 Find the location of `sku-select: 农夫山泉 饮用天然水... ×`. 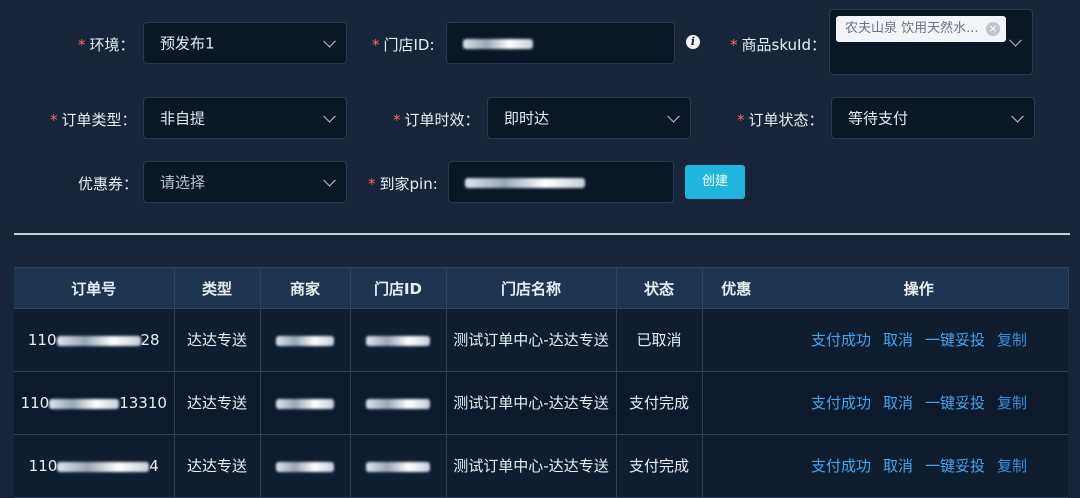

sku-select: 农夫山泉 饮用天然水... × is located at coordinates (931, 42).